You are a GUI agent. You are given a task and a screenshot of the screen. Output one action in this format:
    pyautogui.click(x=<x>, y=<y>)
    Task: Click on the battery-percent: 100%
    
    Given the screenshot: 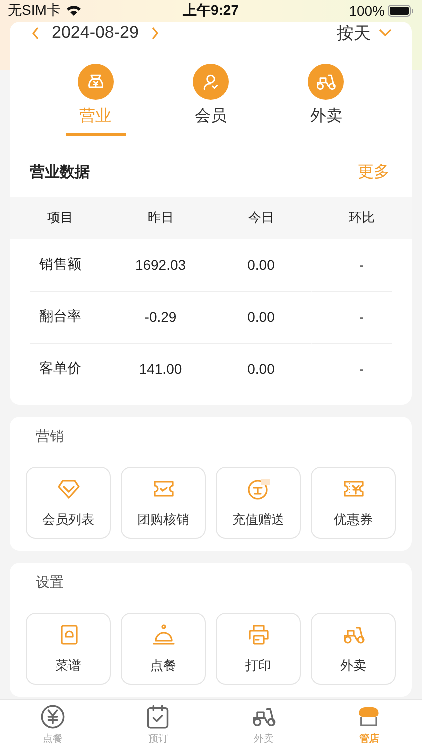 What is the action you would take?
    pyautogui.click(x=367, y=11)
    